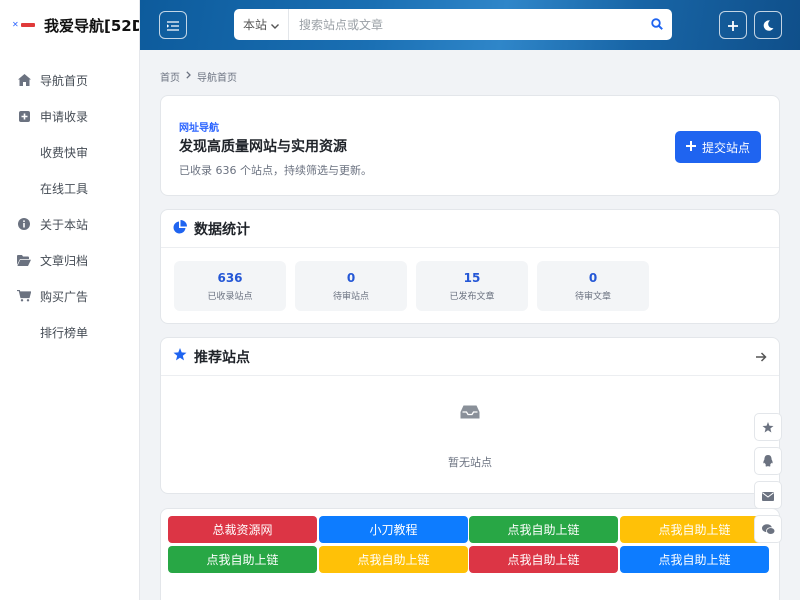 This screenshot has height=600, width=800. I want to click on qq-icon, so click(768, 461).